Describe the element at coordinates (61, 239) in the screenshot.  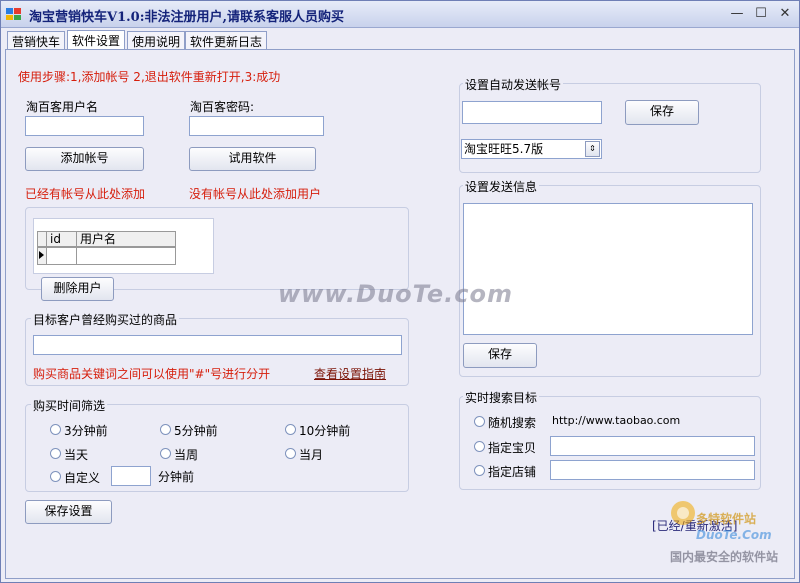
I see `grid-header-id: id` at that location.